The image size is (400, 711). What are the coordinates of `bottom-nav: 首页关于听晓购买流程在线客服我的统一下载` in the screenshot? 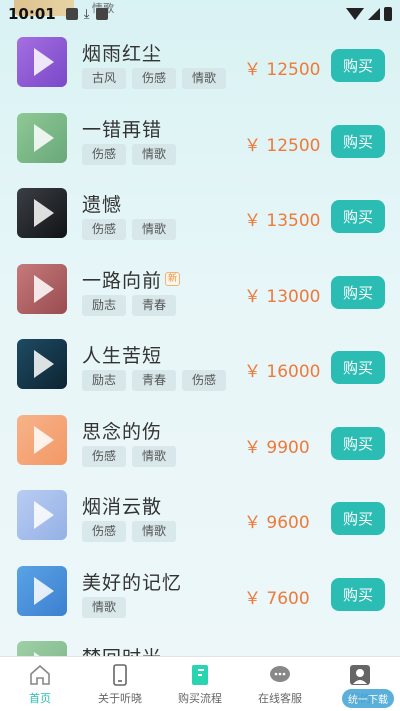 It's located at (200, 683).